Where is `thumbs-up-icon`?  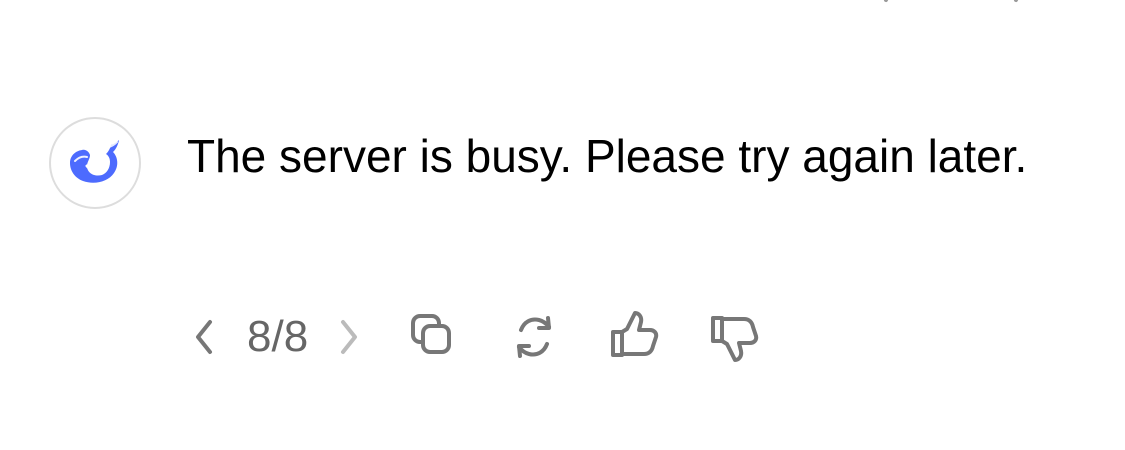
thumbs-up-icon is located at coordinates (634, 337).